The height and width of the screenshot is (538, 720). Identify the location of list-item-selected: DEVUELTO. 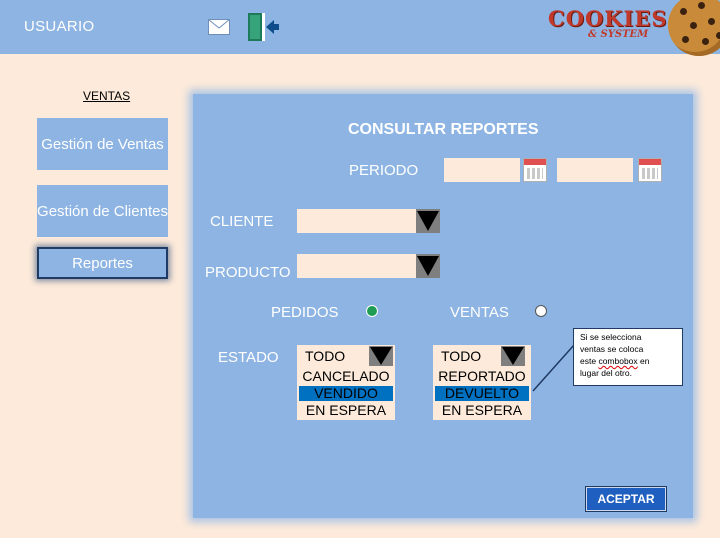
(482, 393).